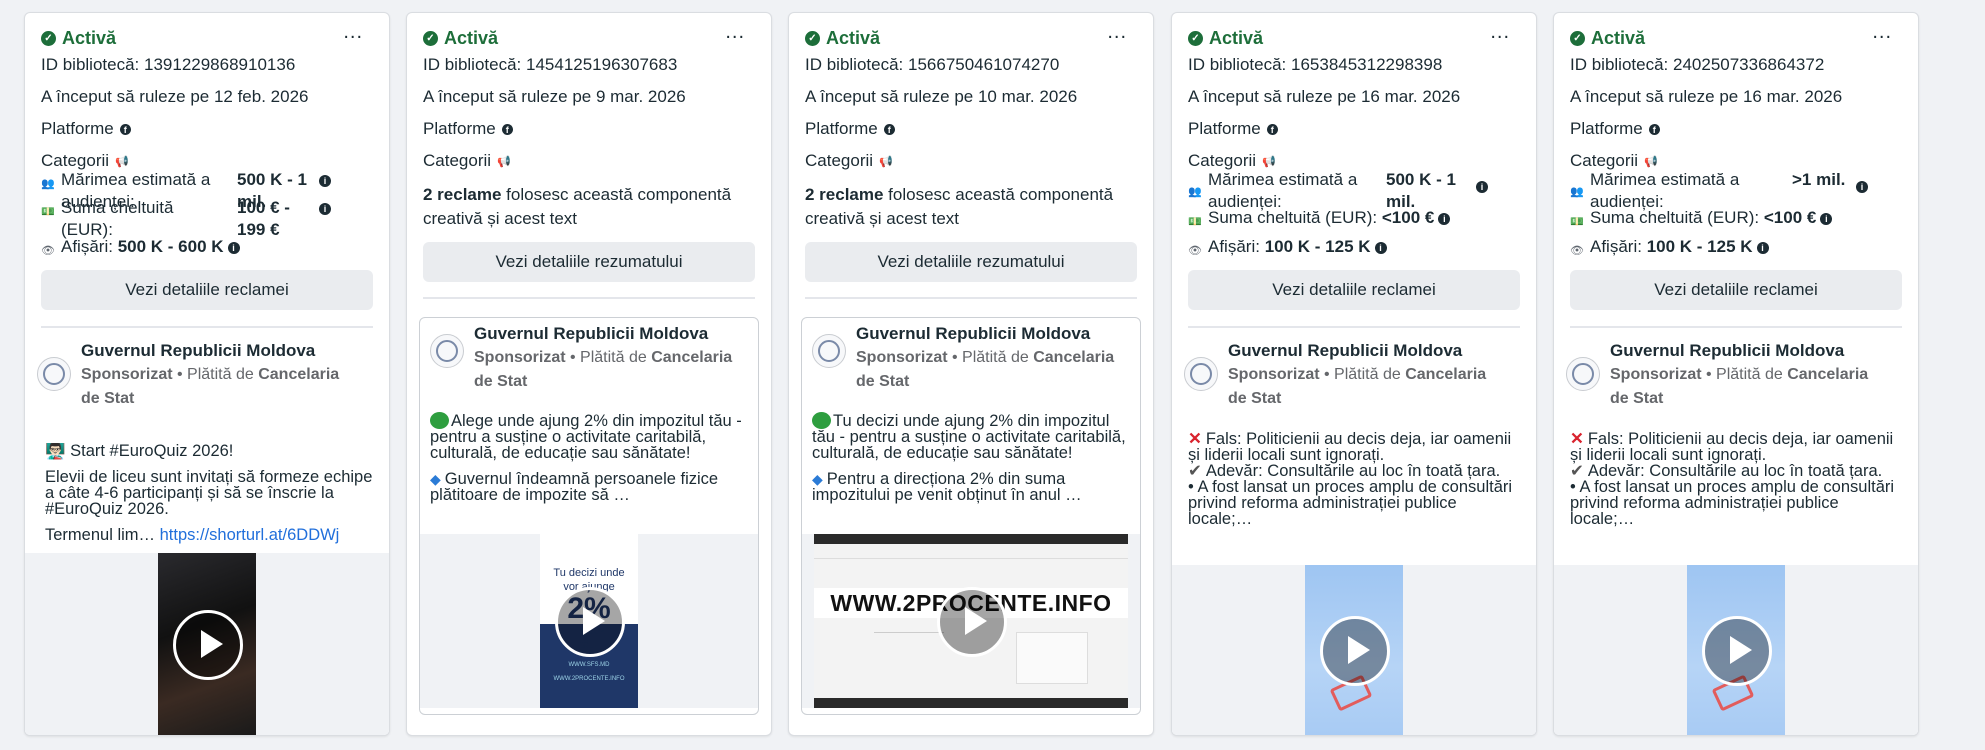 Image resolution: width=1985 pixels, height=750 pixels. Describe the element at coordinates (139, 451) in the screenshot. I see `ad-text-line: 👨🏻‍🏫 Start #EuroQuiz 2026!` at that location.